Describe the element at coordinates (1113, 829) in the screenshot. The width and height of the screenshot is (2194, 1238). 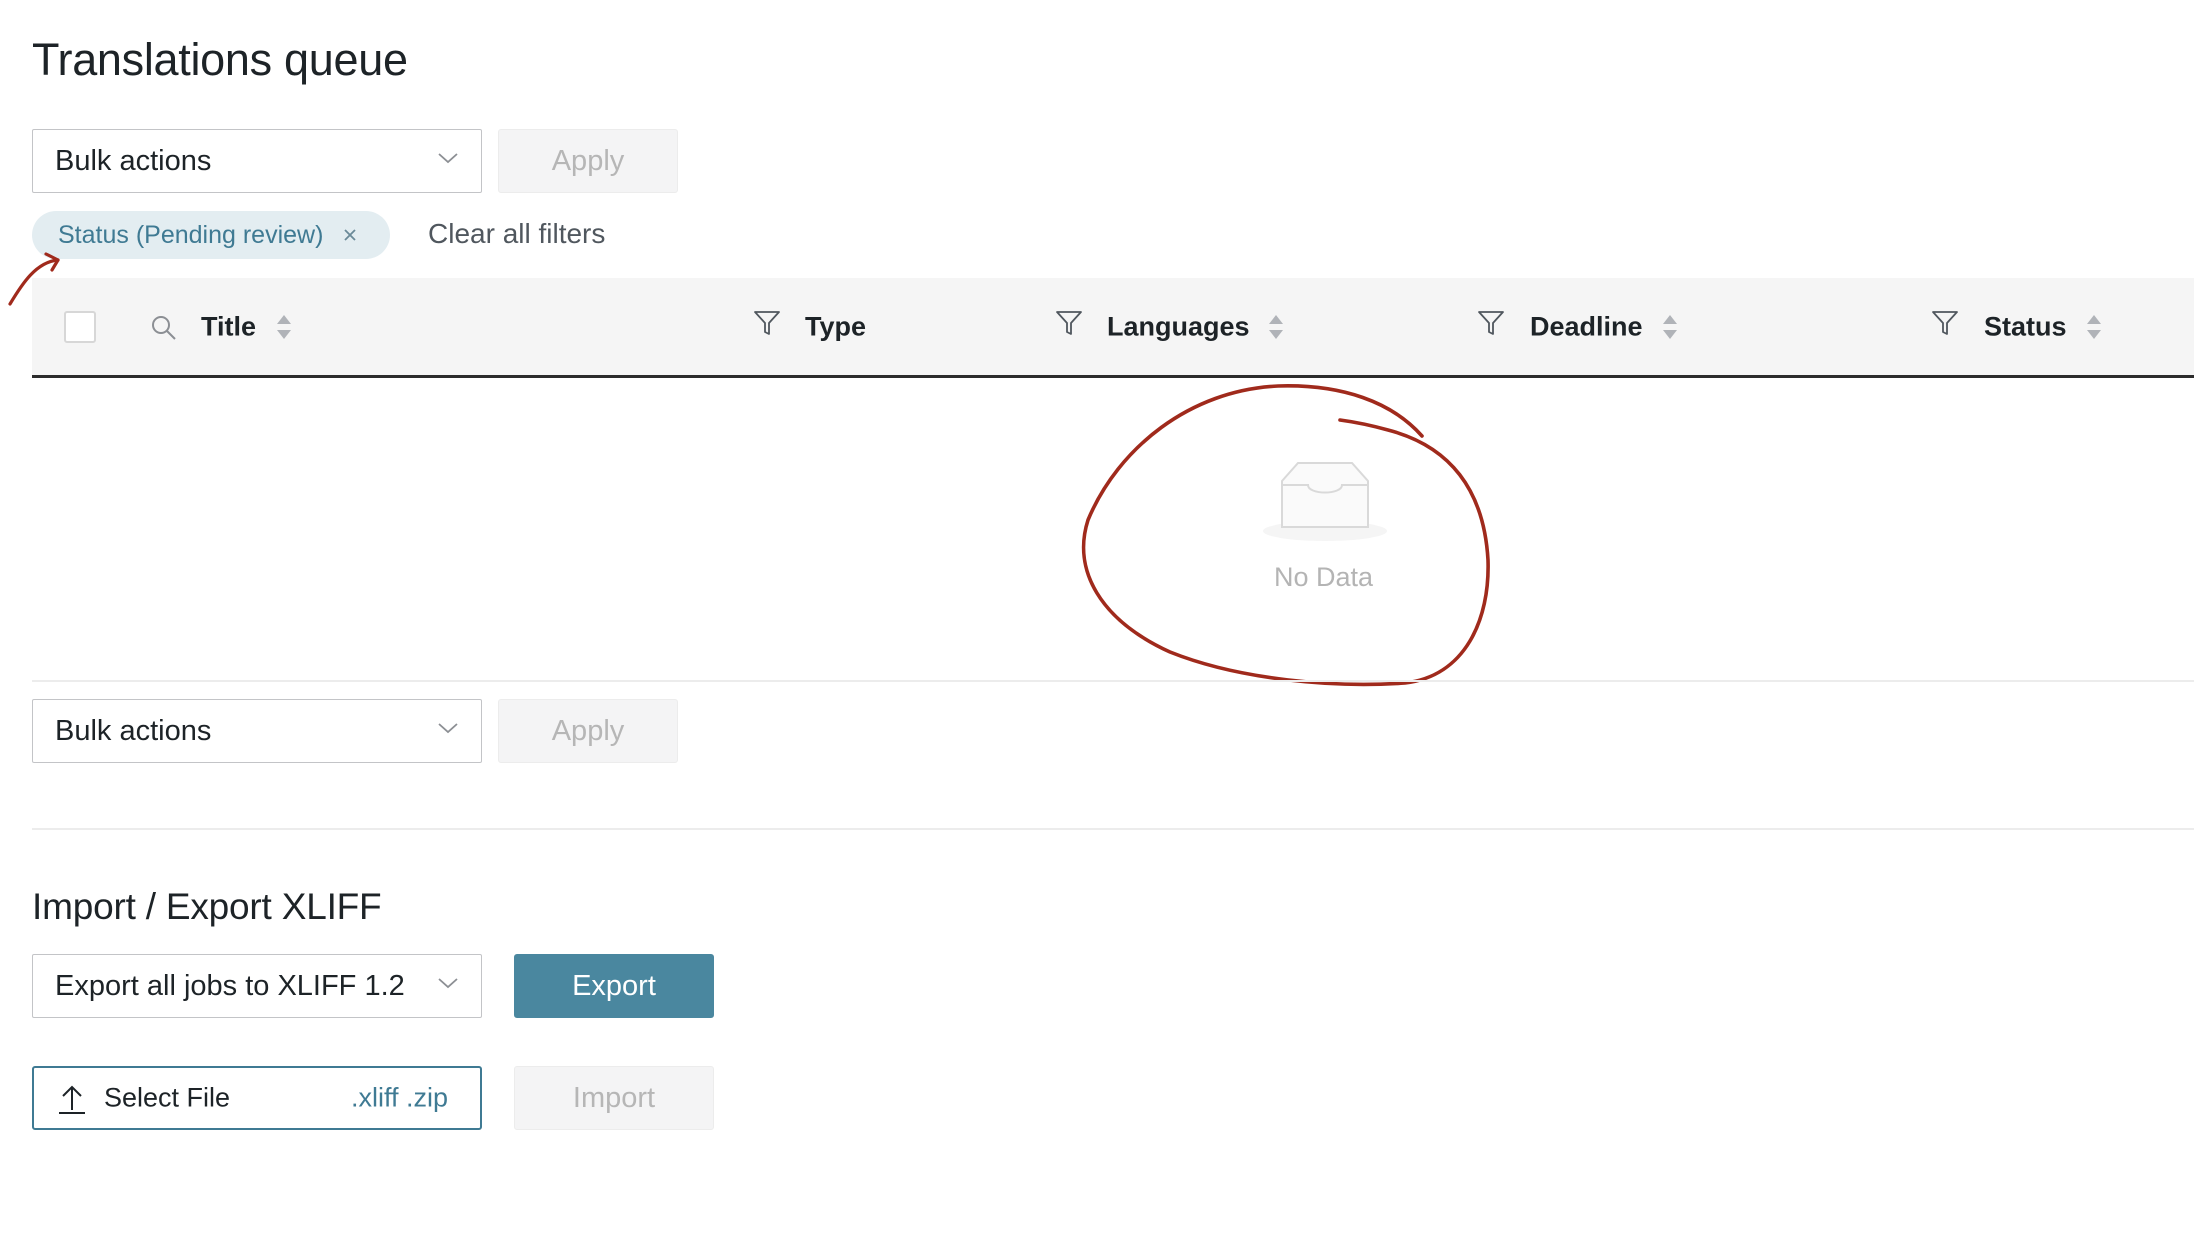
I see `section-divider` at that location.